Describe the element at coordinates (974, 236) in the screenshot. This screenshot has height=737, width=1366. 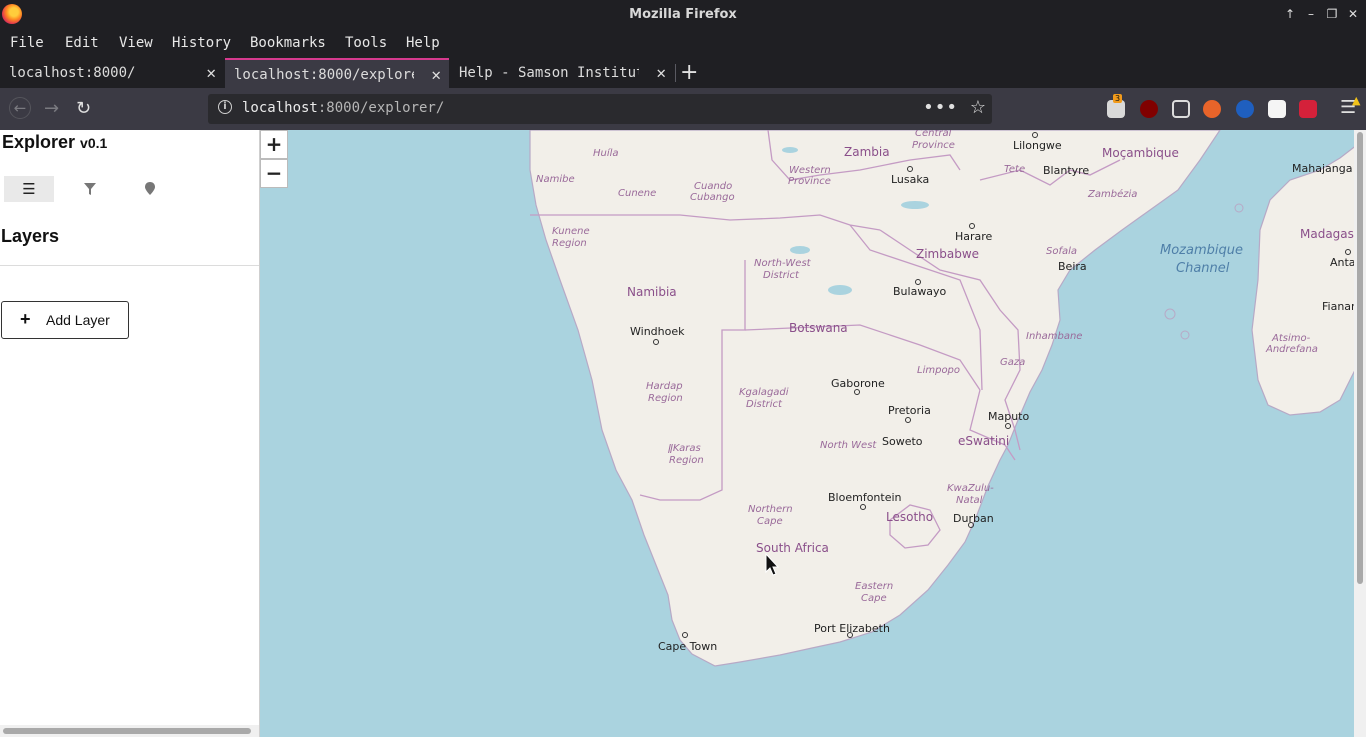
I see `city-label: Harare` at that location.